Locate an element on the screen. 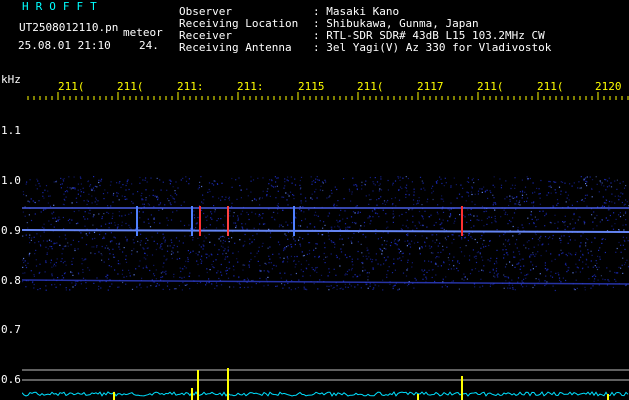 Image resolution: width=629 pixels, height=400 pixels. app-brand: HROFFT is located at coordinates (63, 6).